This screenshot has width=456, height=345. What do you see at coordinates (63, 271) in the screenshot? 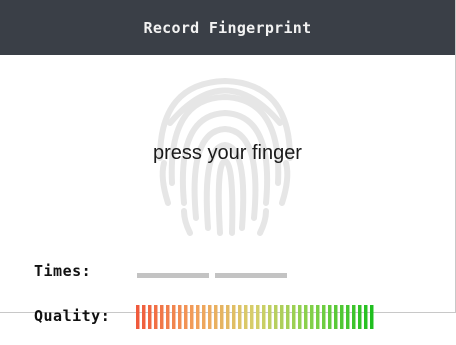
I see `times-label: Times:` at bounding box center [63, 271].